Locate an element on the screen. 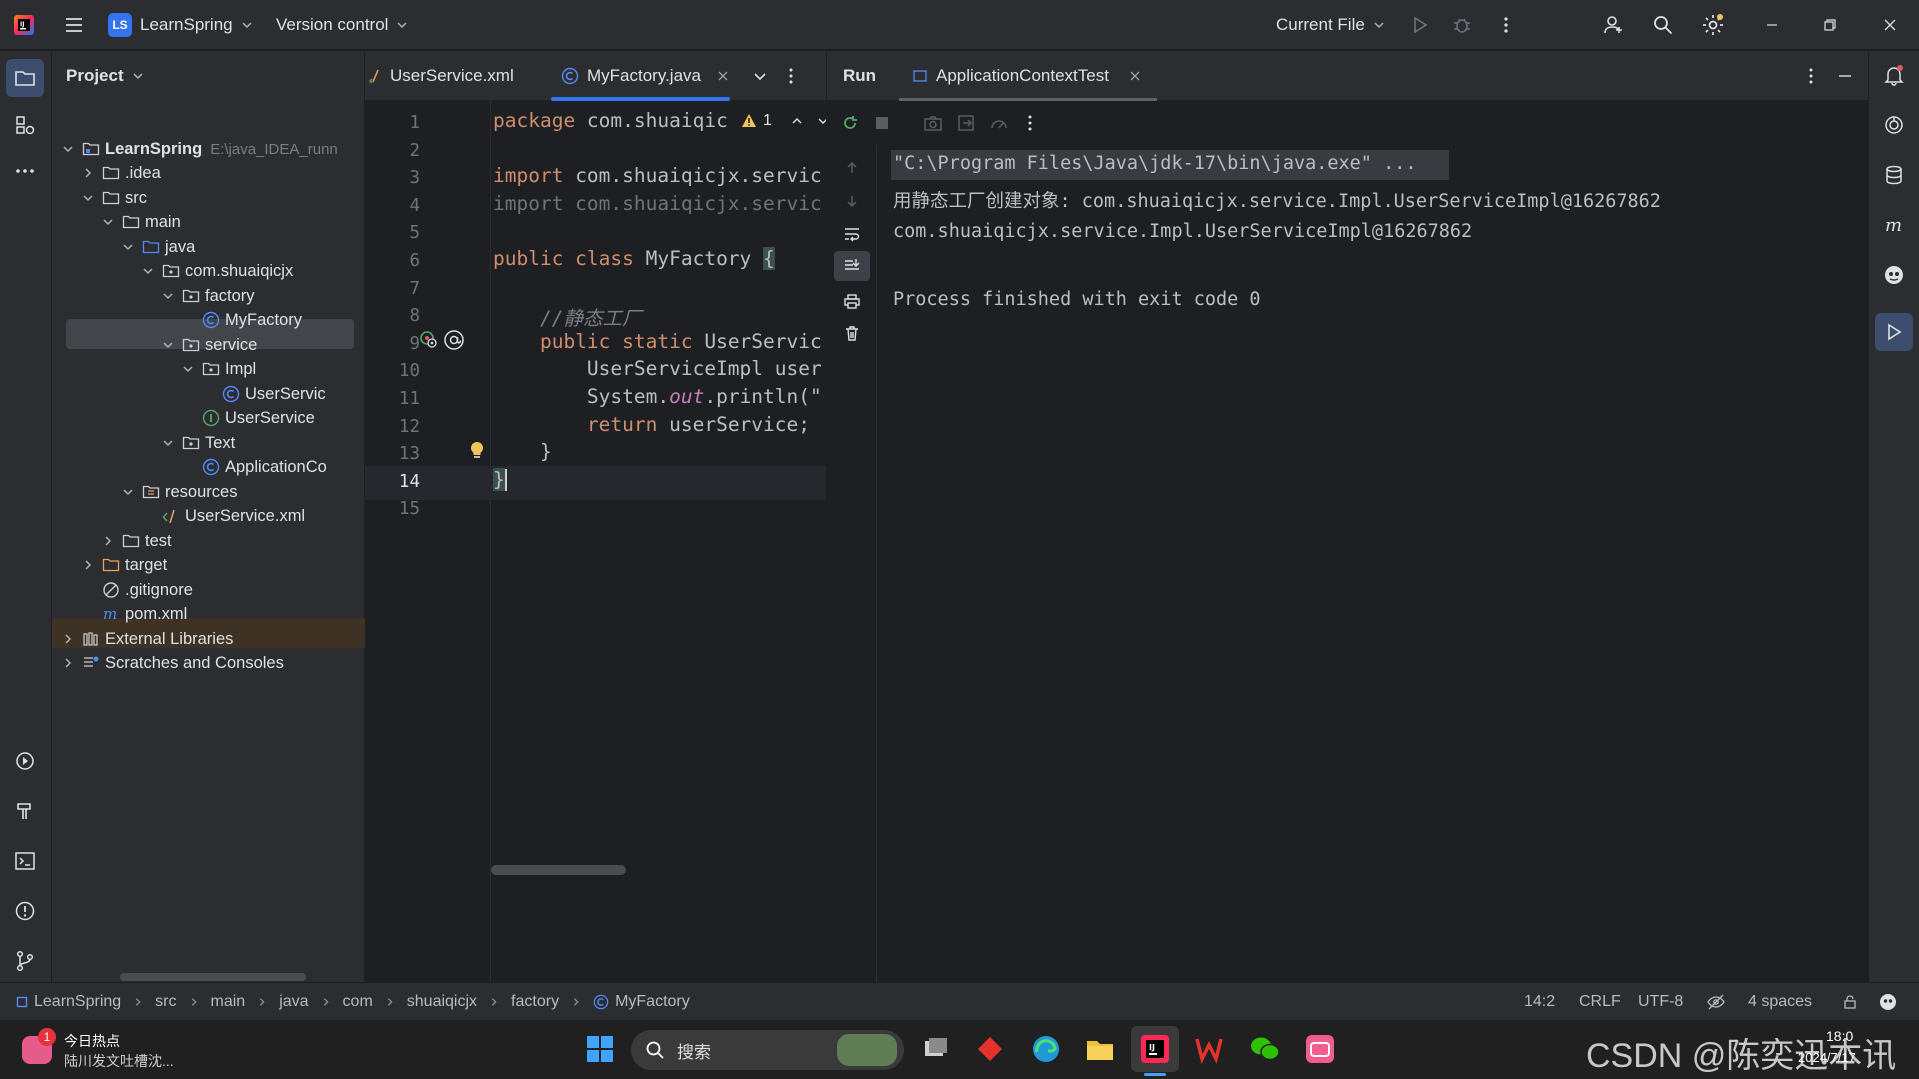  editor-tabs-more-icon is located at coordinates (791, 76).